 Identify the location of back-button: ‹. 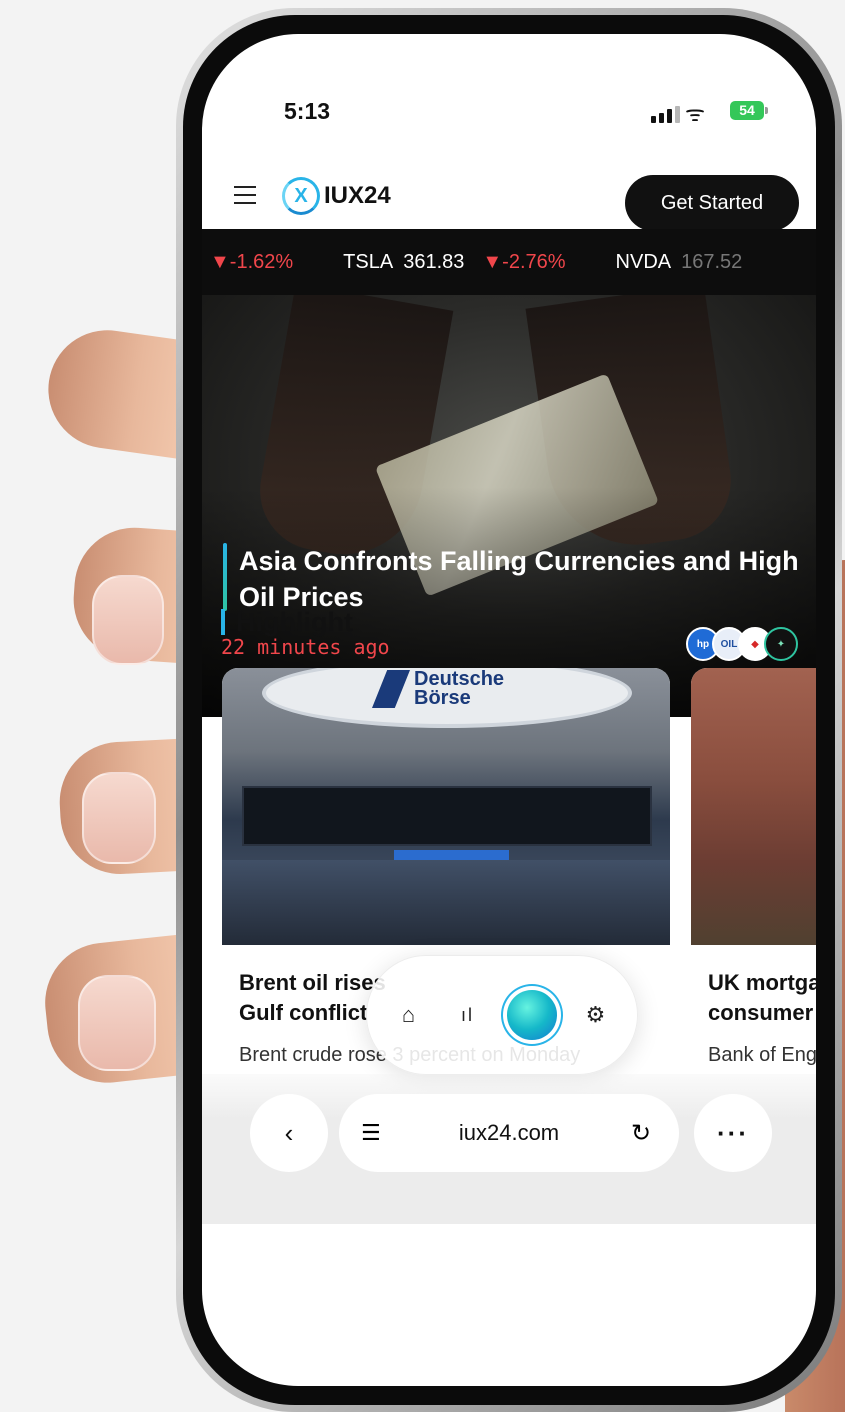
(289, 1133).